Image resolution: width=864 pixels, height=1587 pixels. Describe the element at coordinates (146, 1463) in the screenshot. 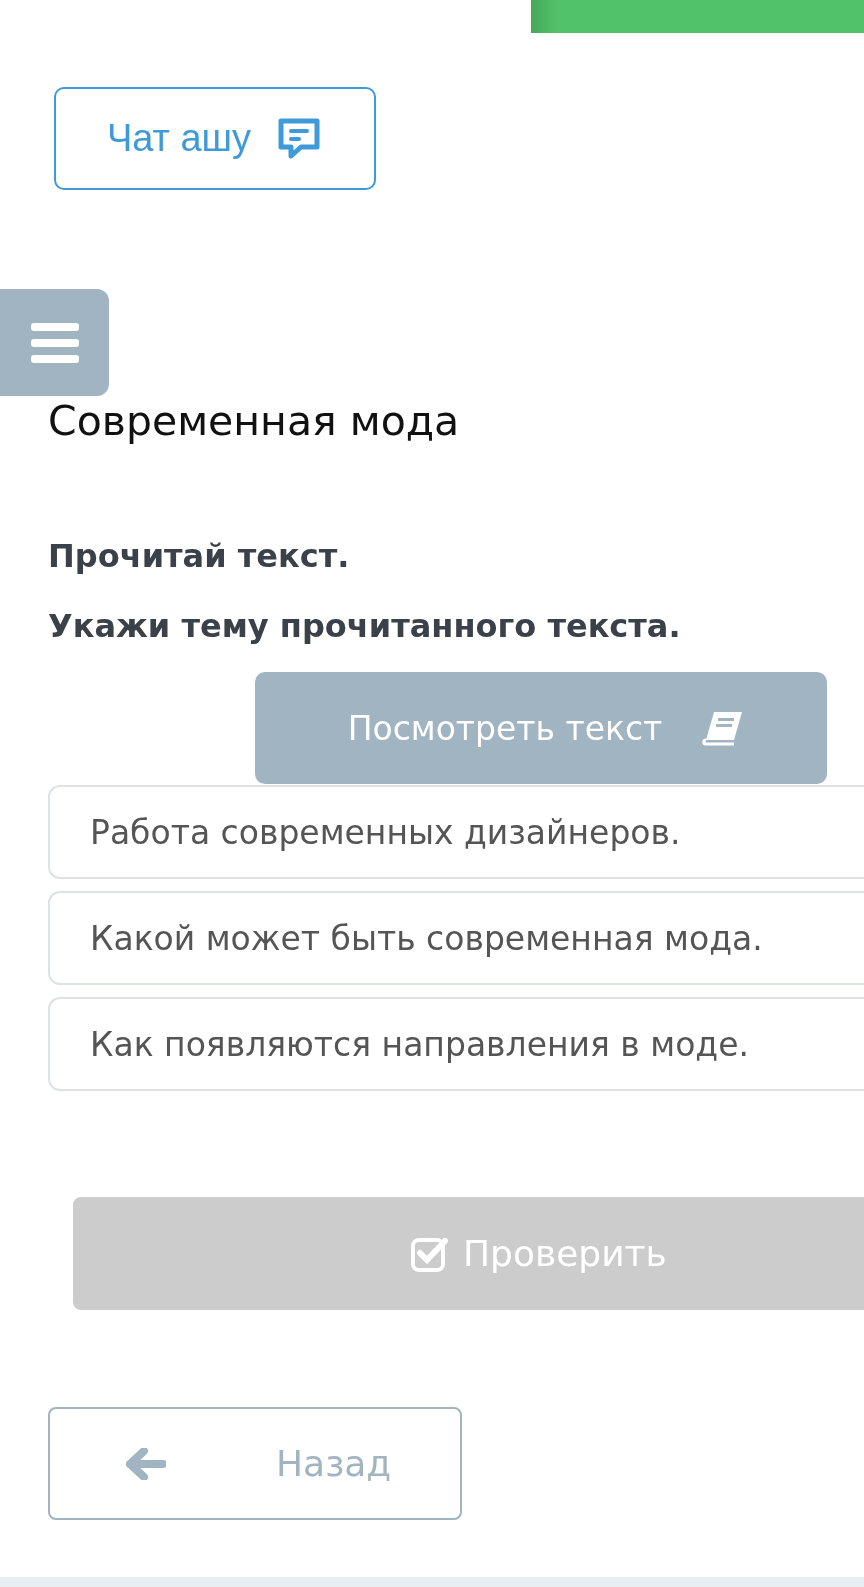

I see `left-arrow-icon` at that location.